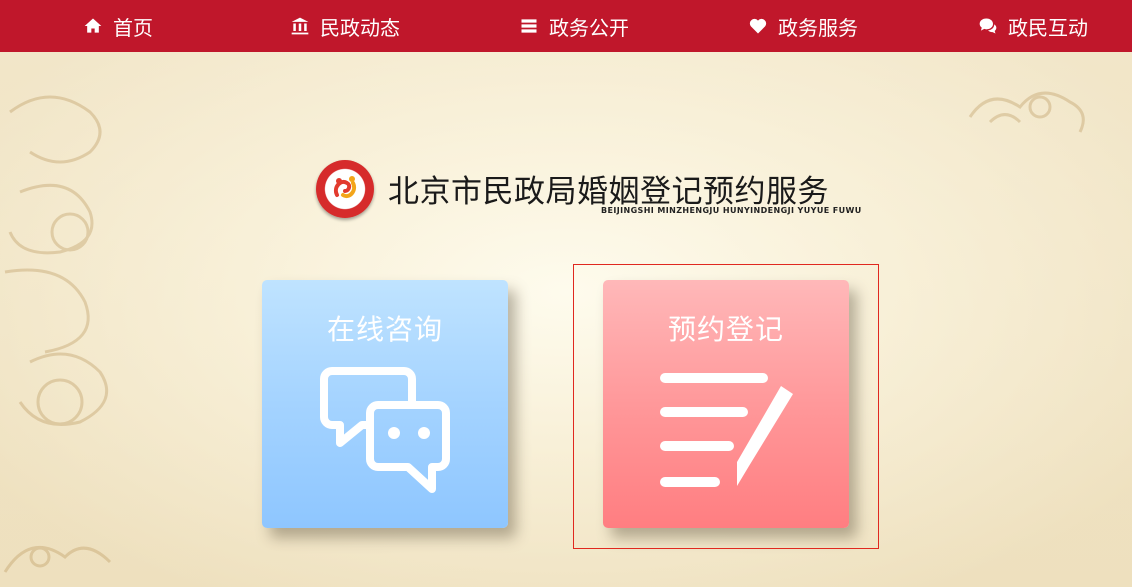  What do you see at coordinates (529, 26) in the screenshot?
I see `stack-icon` at bounding box center [529, 26].